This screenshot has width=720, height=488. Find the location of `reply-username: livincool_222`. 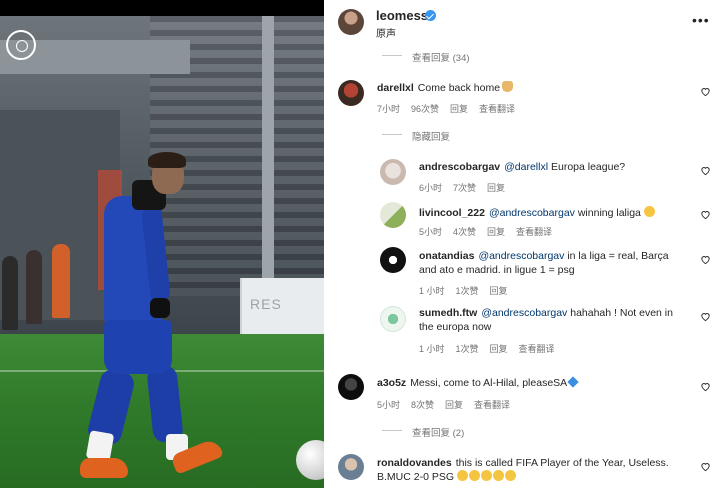

reply-username: livincool_222 is located at coordinates (452, 213).